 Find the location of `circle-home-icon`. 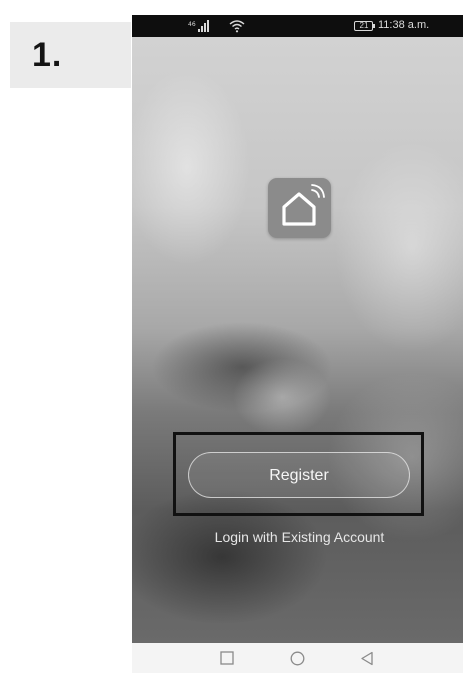

circle-home-icon is located at coordinates (297, 658).